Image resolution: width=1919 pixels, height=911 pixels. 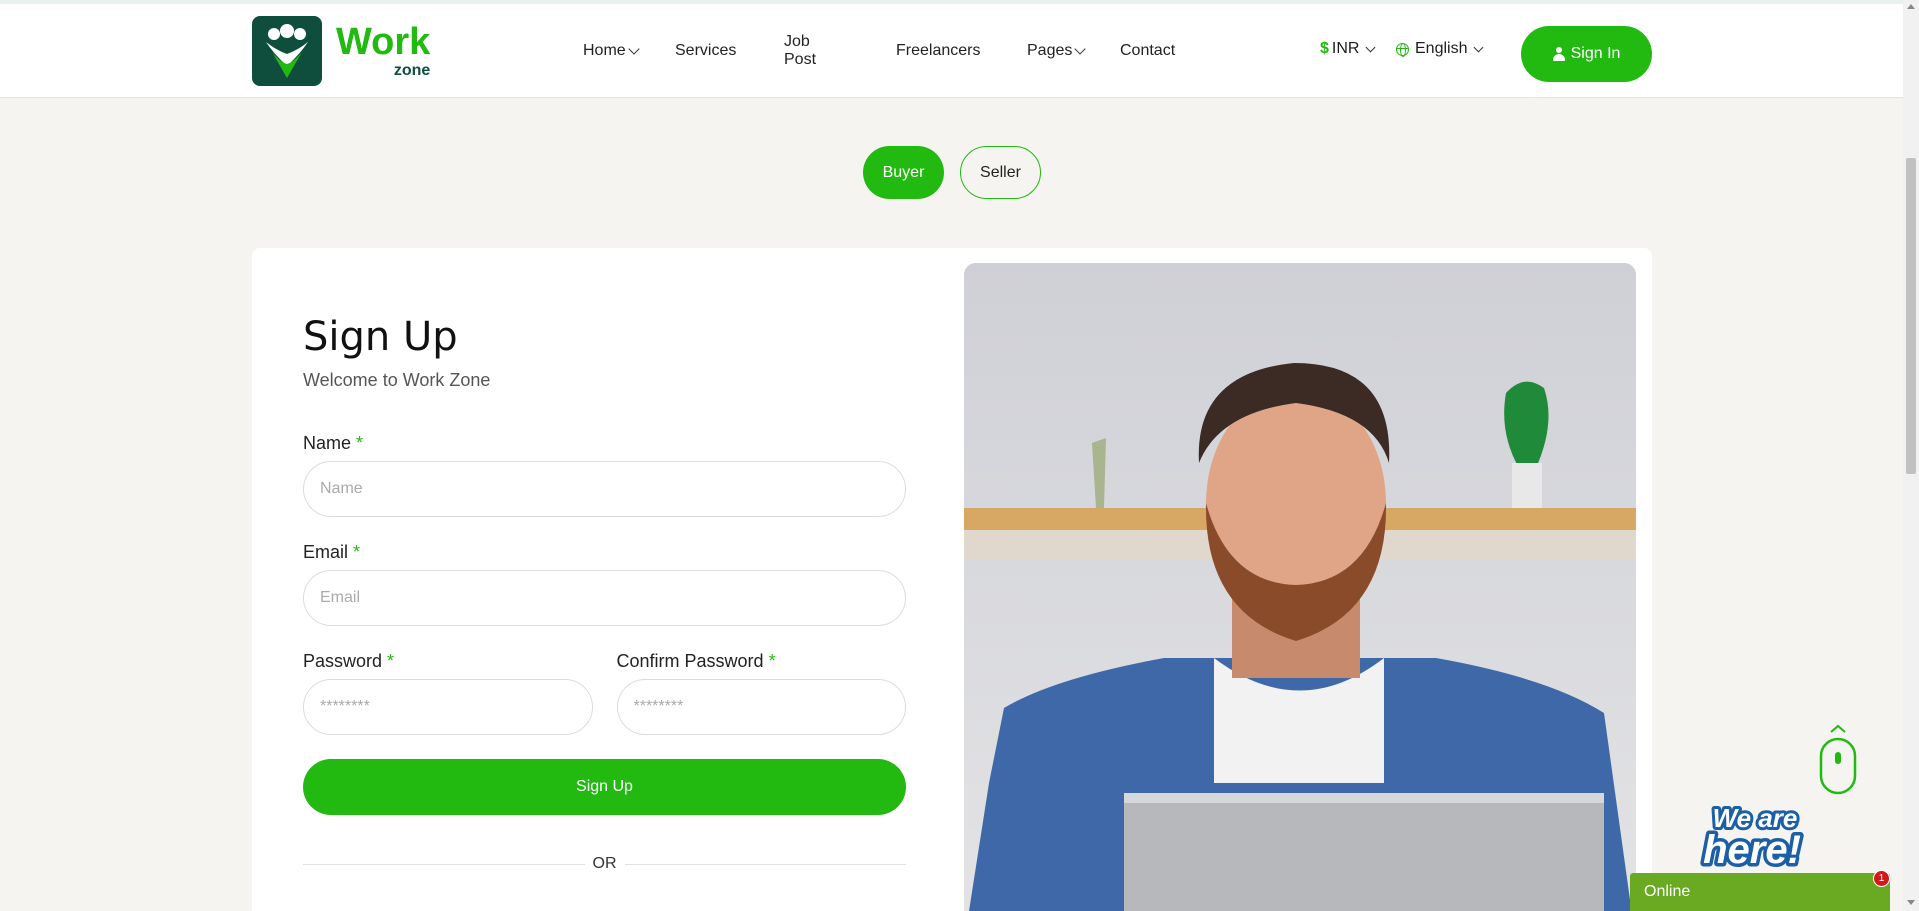 I want to click on nav-pages: Pages, so click(x=1057, y=51).